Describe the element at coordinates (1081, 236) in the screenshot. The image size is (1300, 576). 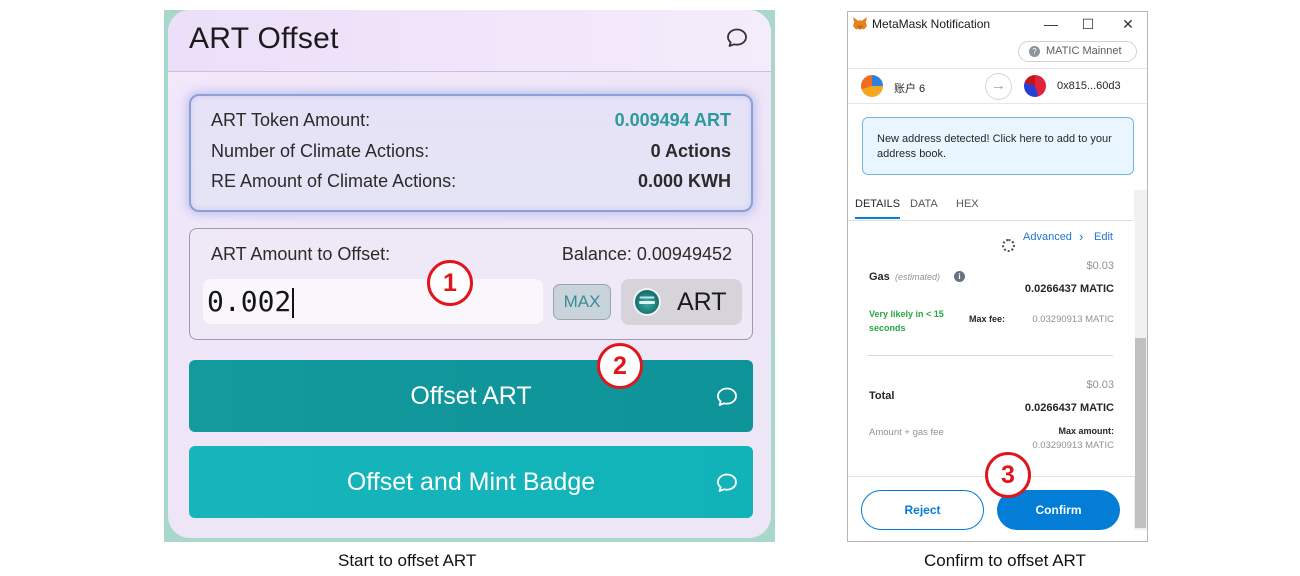
I see `chevron-right-icon: ›` at that location.